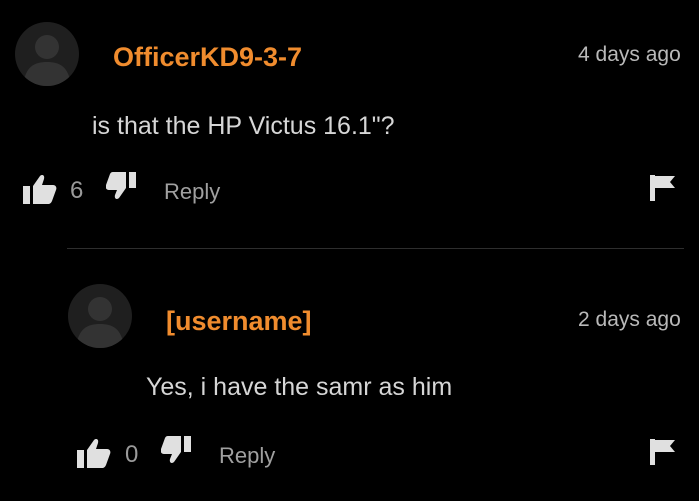 Image resolution: width=699 pixels, height=501 pixels. I want to click on like-count: 6, so click(77, 190).